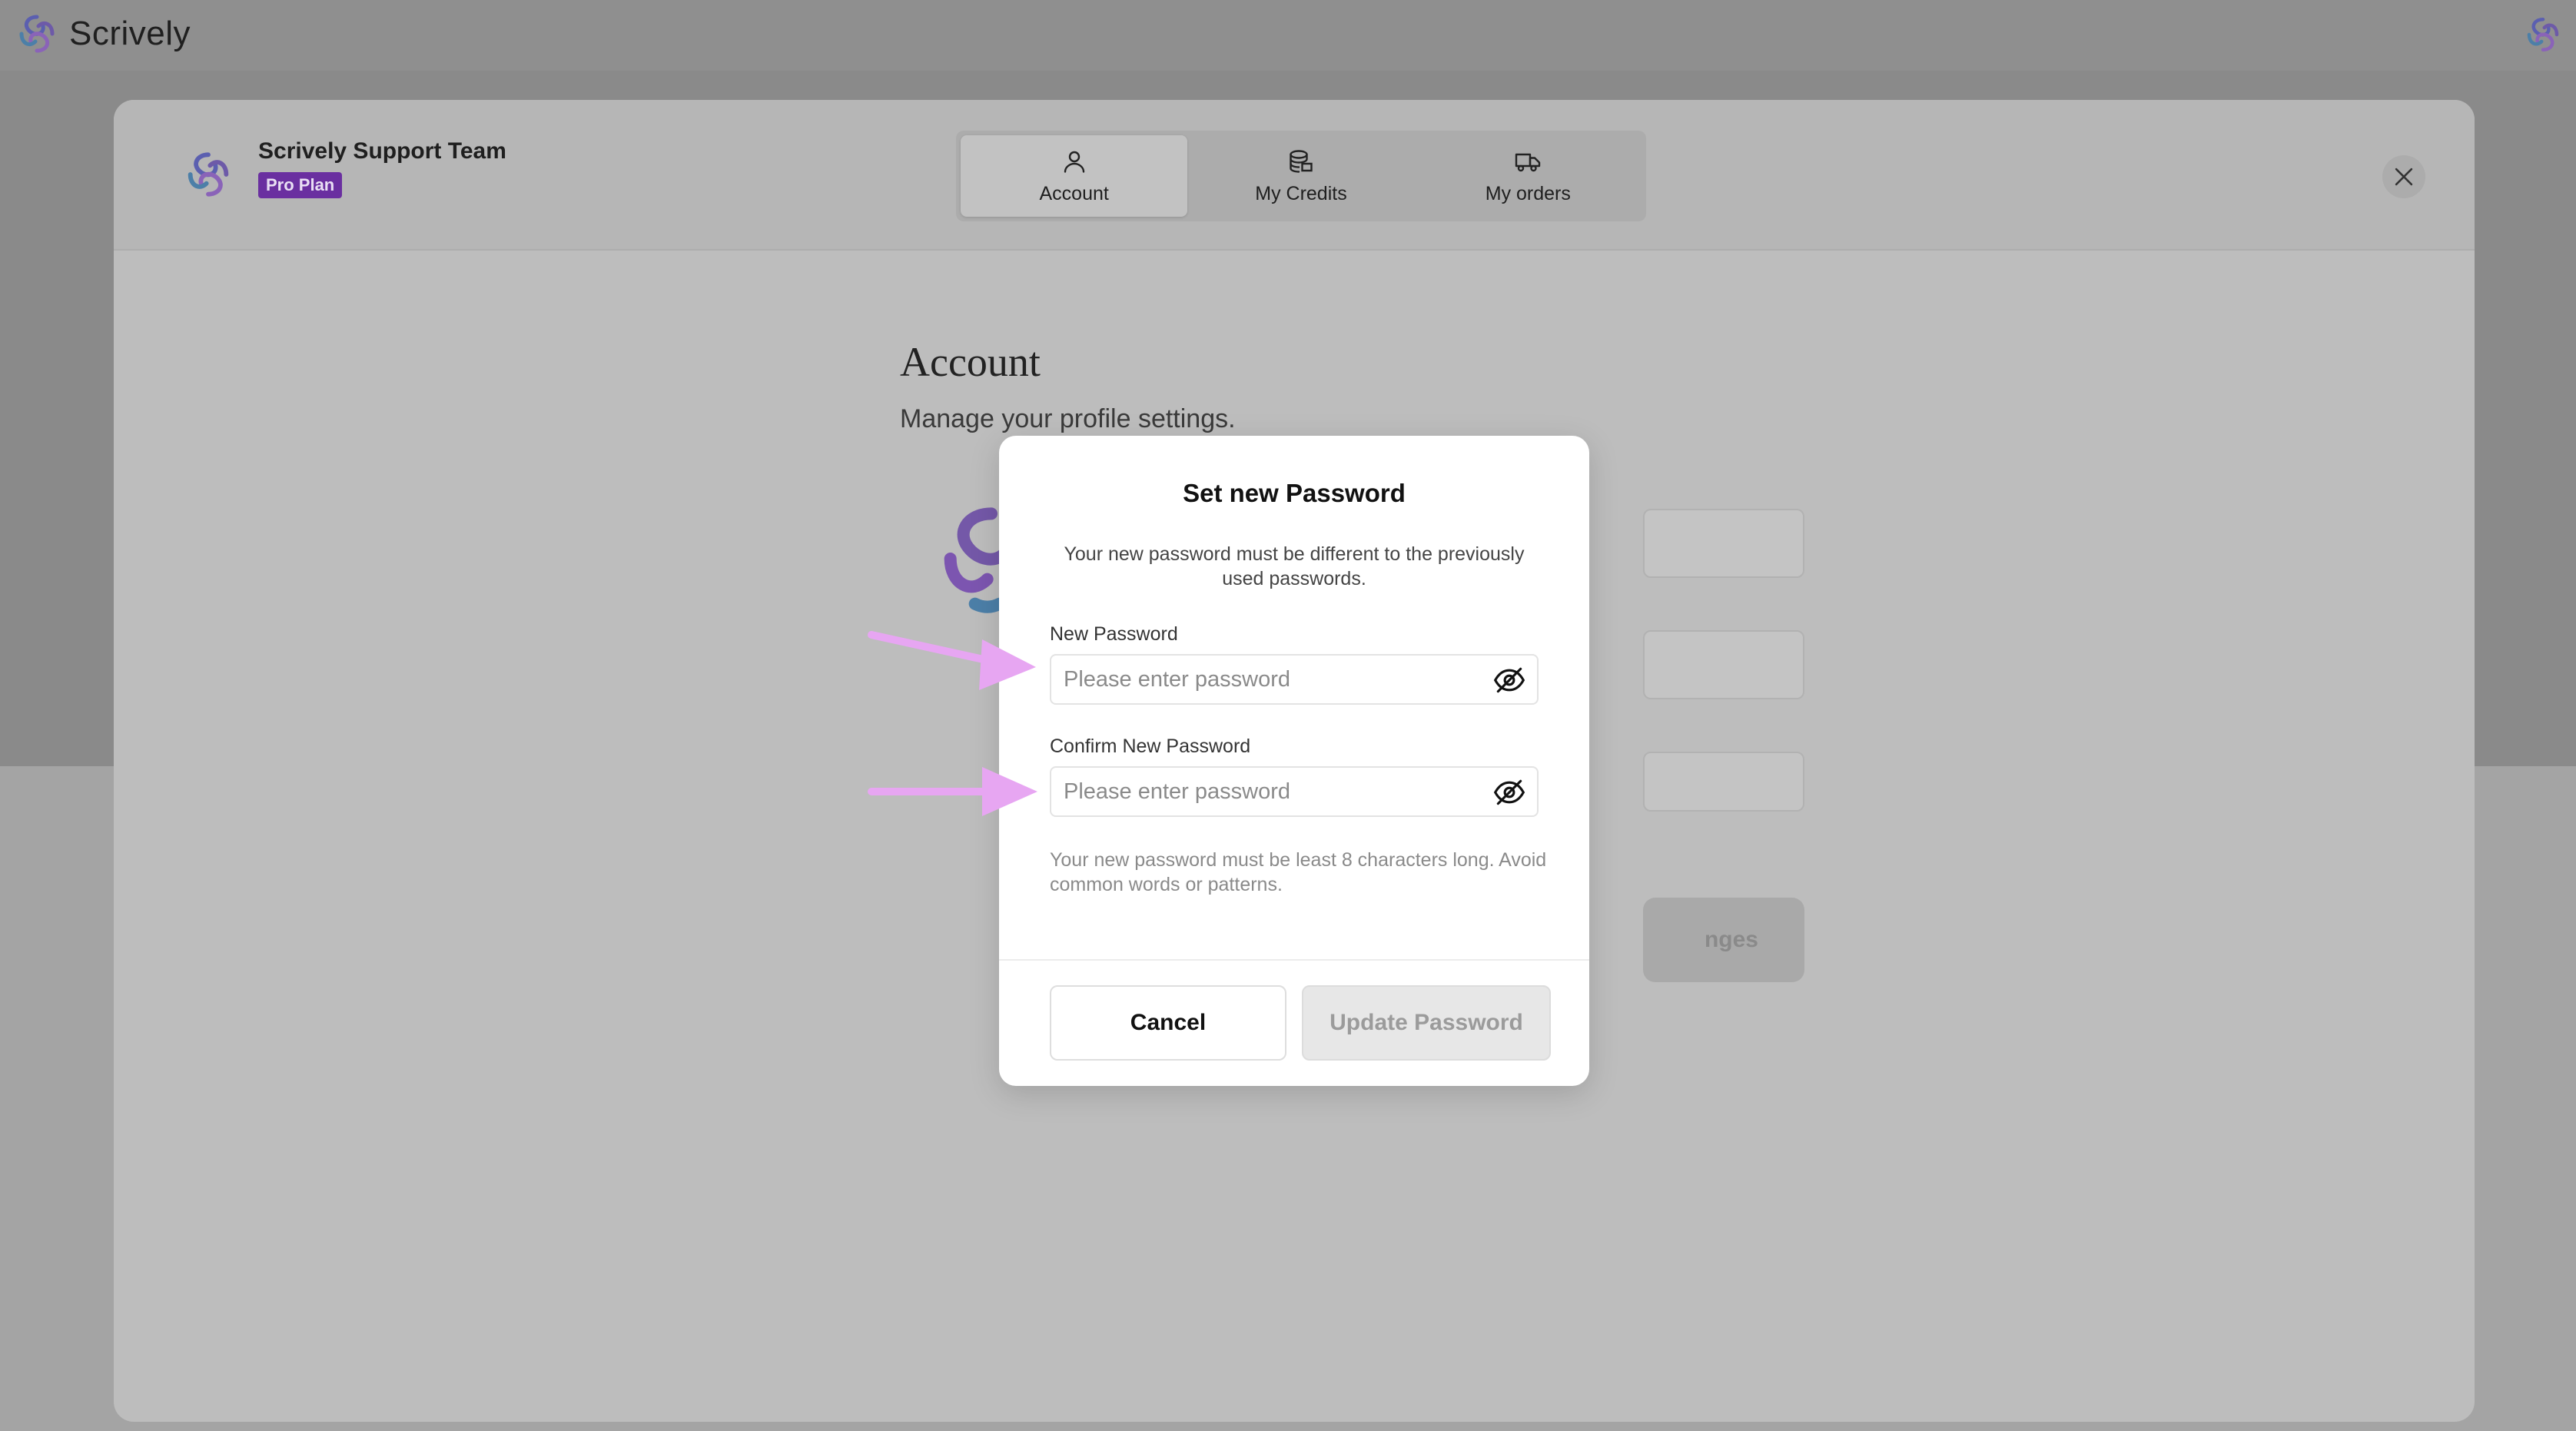  I want to click on tab-label: My orders, so click(1528, 193).